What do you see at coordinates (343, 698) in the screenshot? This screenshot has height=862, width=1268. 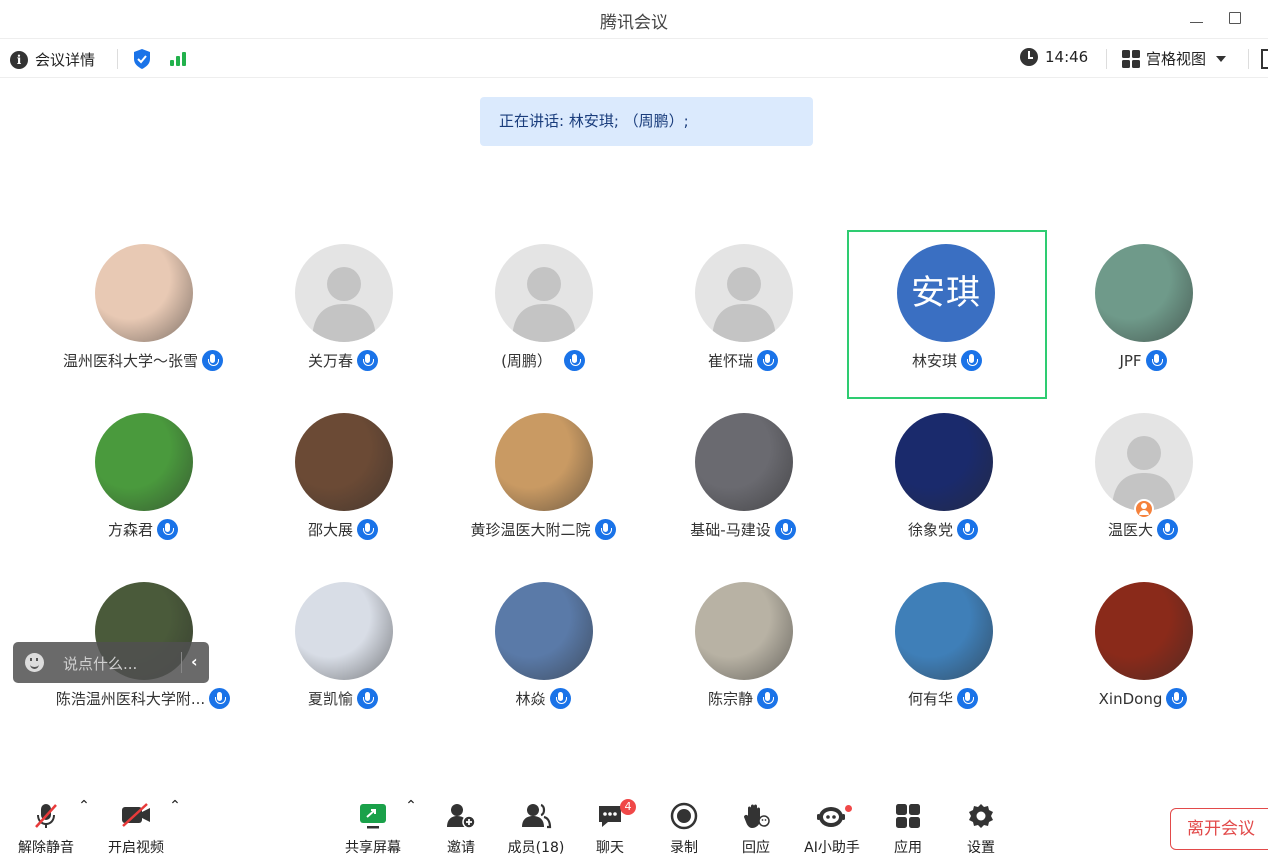 I see `participant-name-row: 夏凯愉` at bounding box center [343, 698].